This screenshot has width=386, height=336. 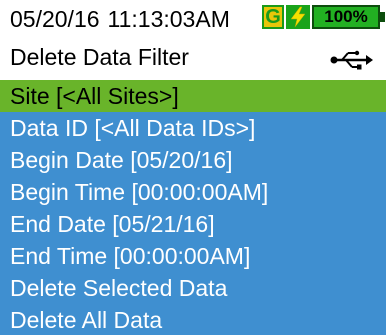 What do you see at coordinates (193, 128) in the screenshot?
I see `menu-item-data-id: Data ID [<All Data IDs>]` at bounding box center [193, 128].